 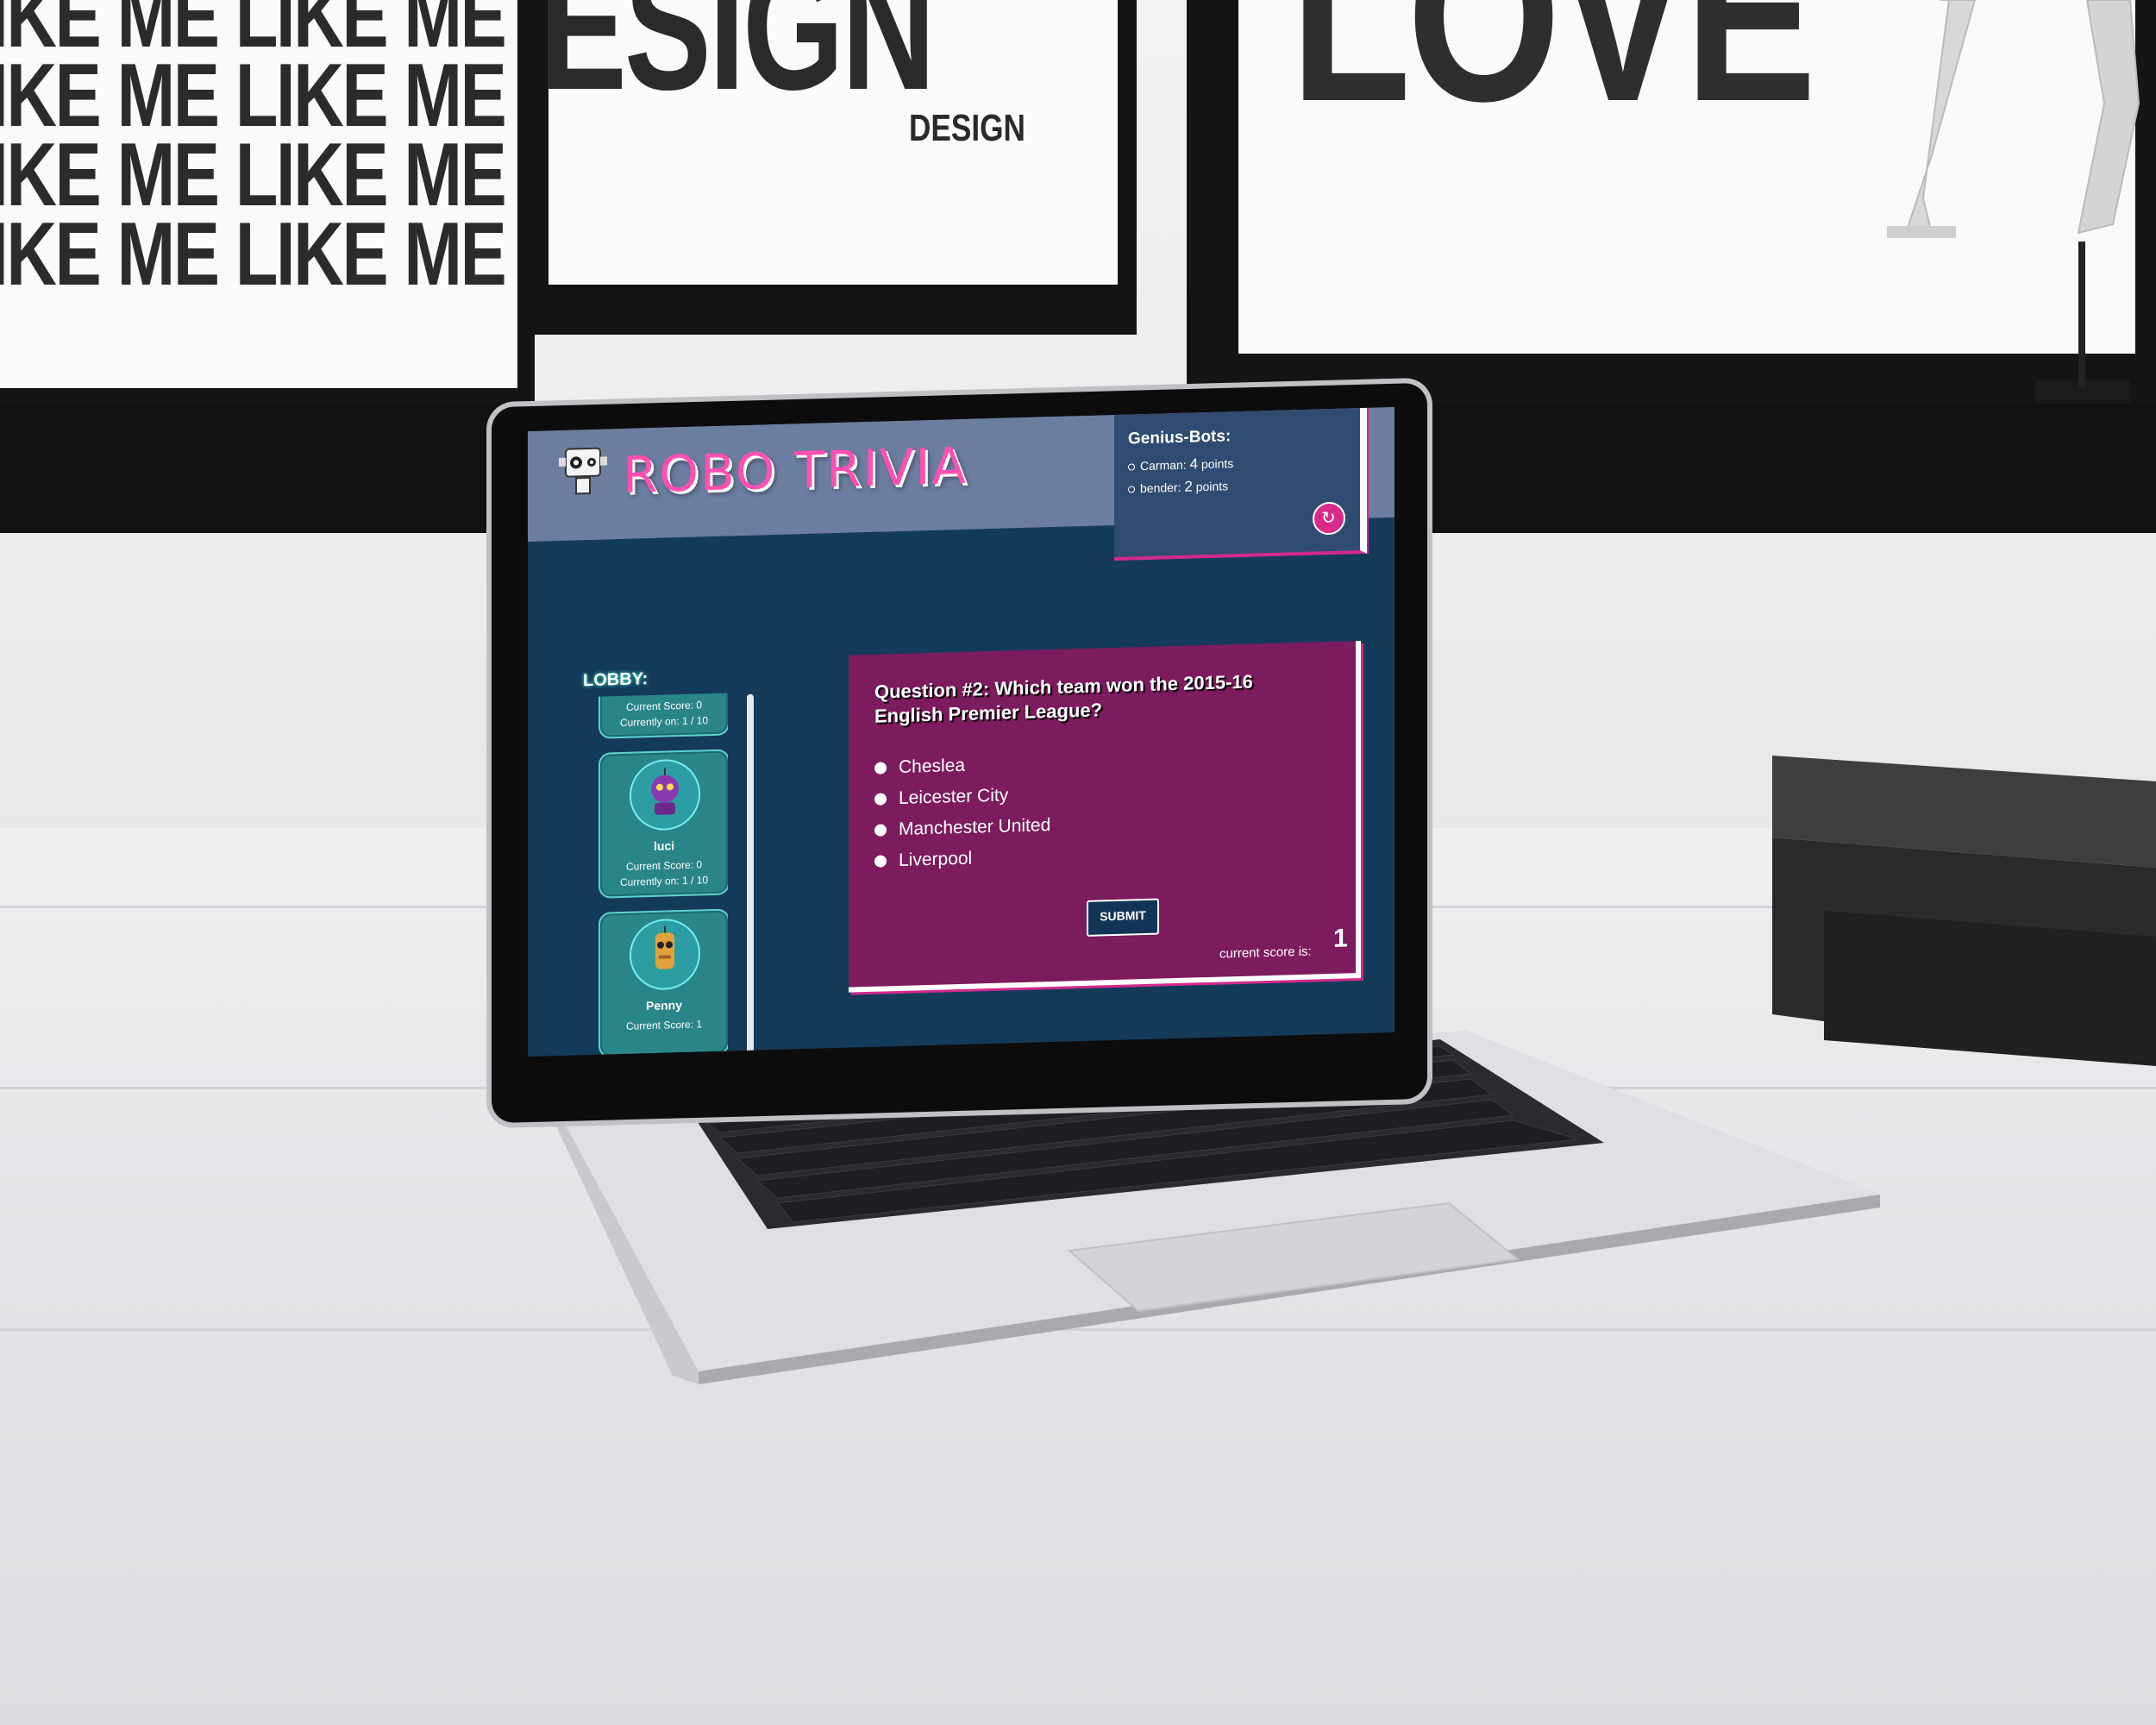 What do you see at coordinates (975, 827) in the screenshot?
I see `answer-label: Manchester United` at bounding box center [975, 827].